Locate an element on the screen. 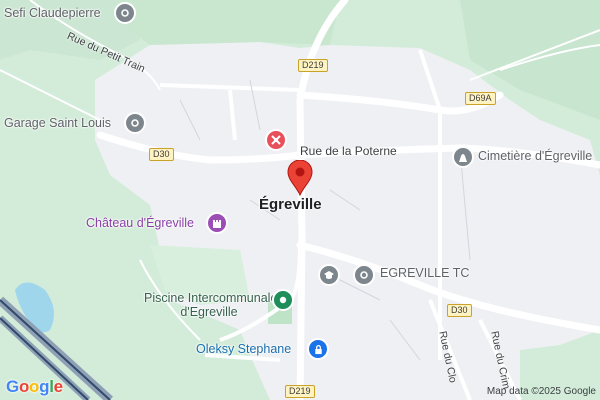 The height and width of the screenshot is (400, 600). castle-icon is located at coordinates (217, 223).